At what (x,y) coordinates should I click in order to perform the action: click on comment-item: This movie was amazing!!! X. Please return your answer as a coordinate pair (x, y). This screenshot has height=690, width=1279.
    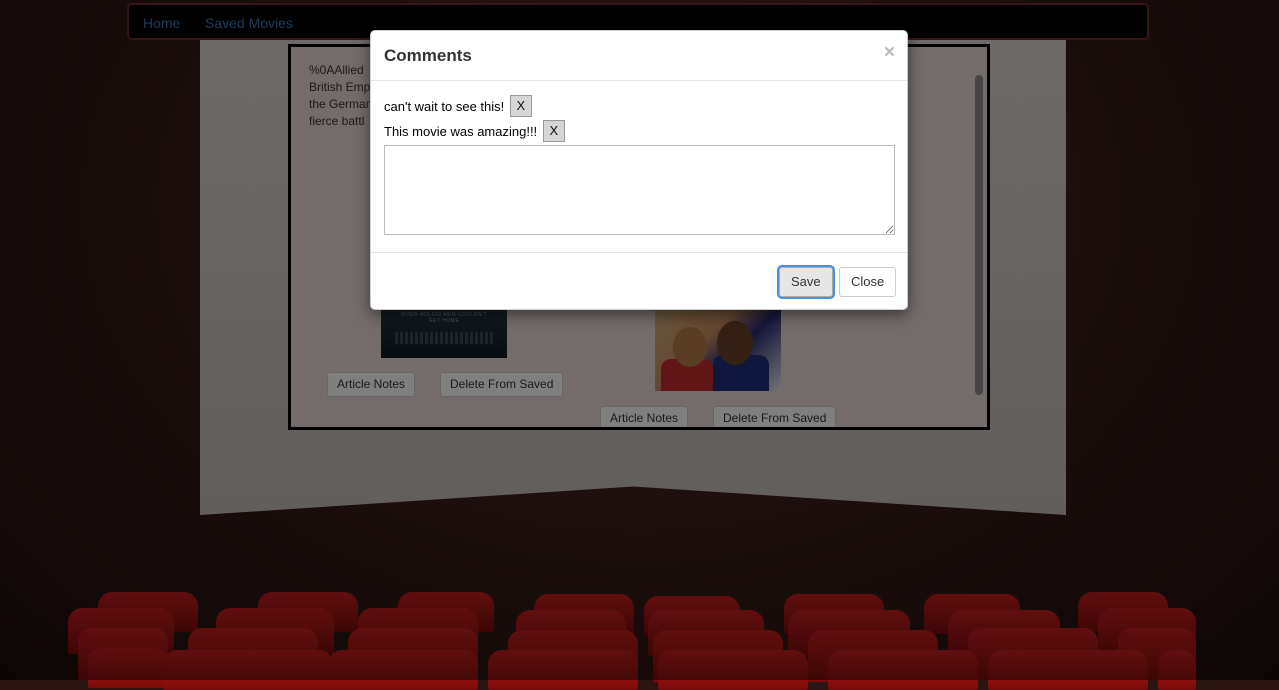
    Looking at the image, I should click on (474, 131).